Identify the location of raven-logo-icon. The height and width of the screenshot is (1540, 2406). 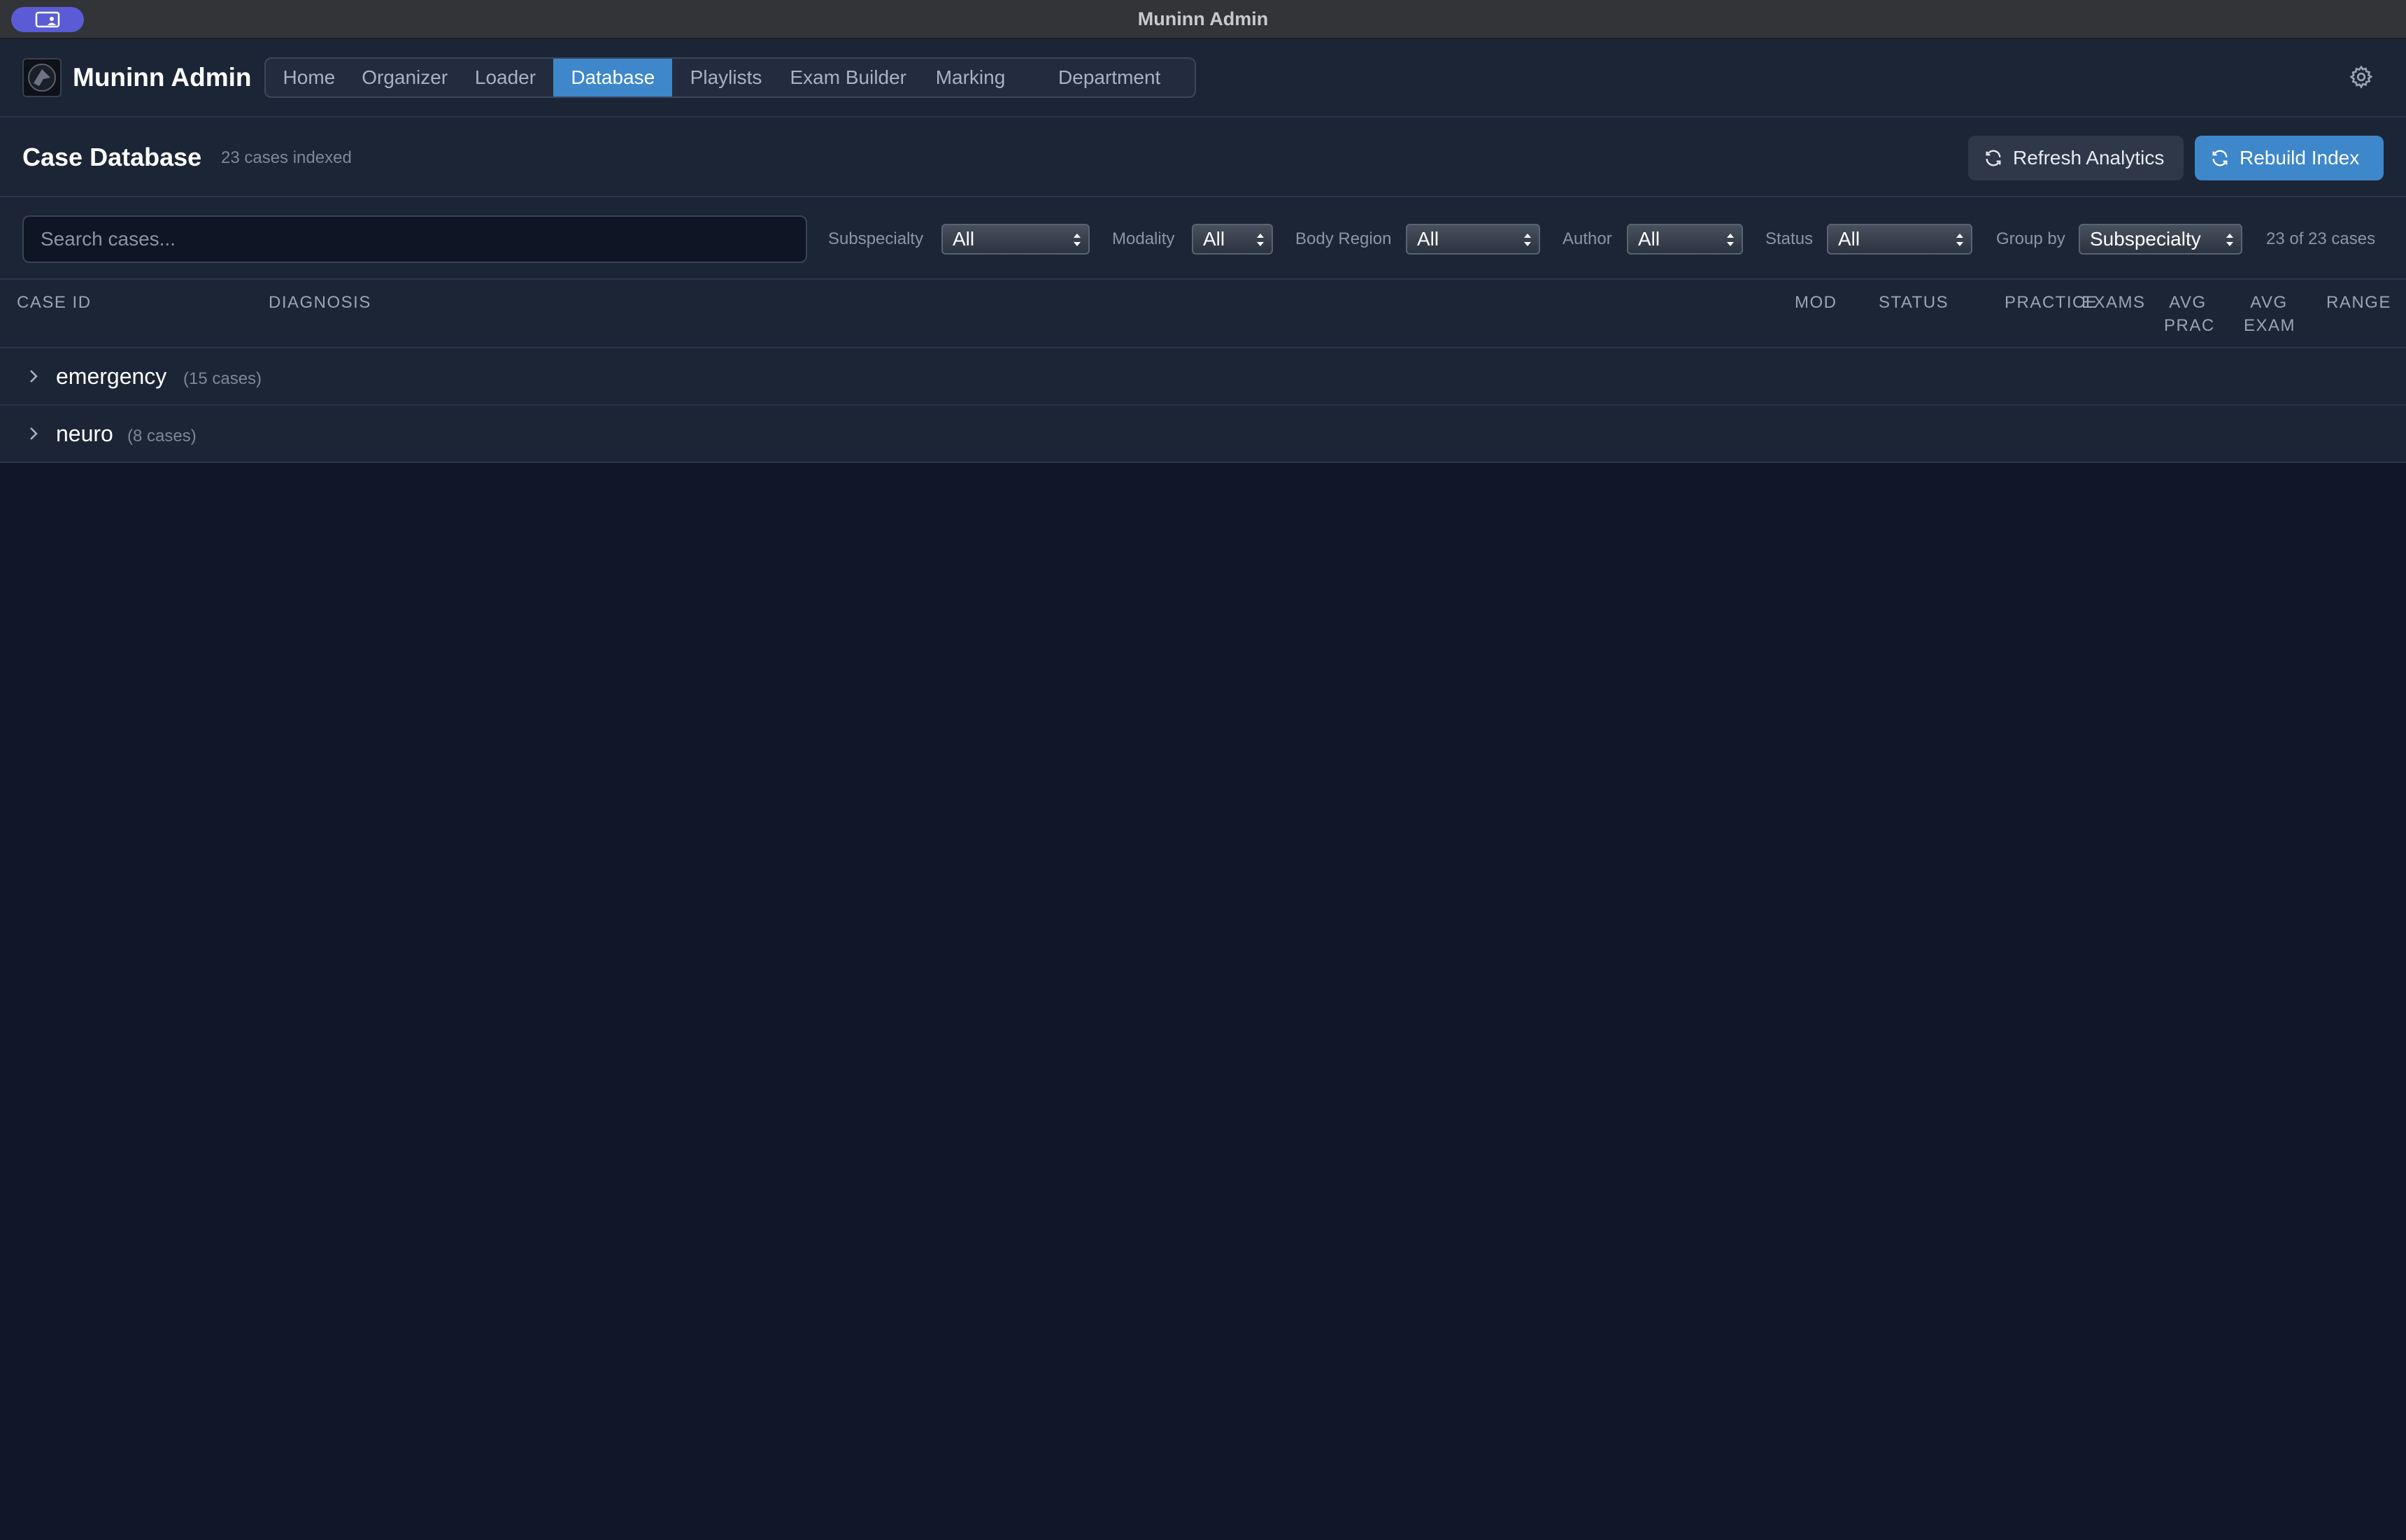
(42, 78).